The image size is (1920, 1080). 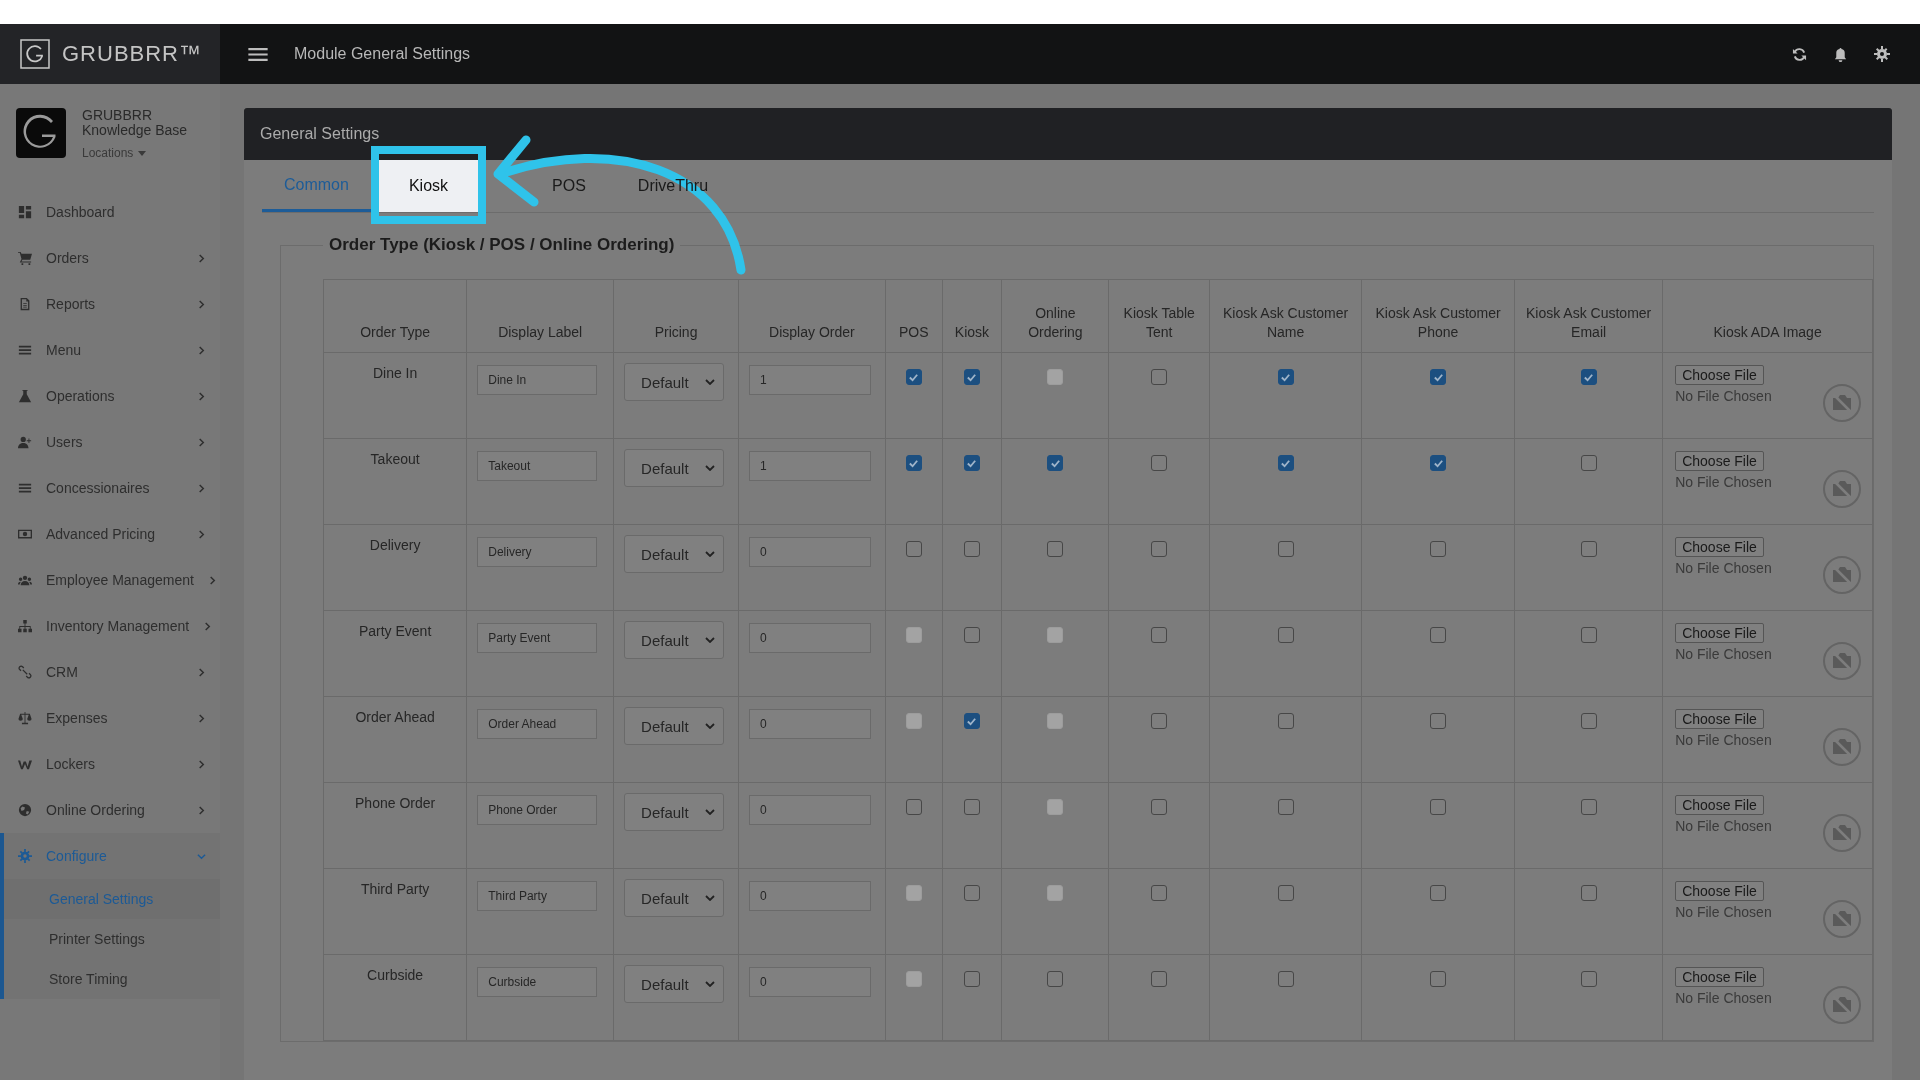 I want to click on sidebar-item: Menu, so click(x=110, y=350).